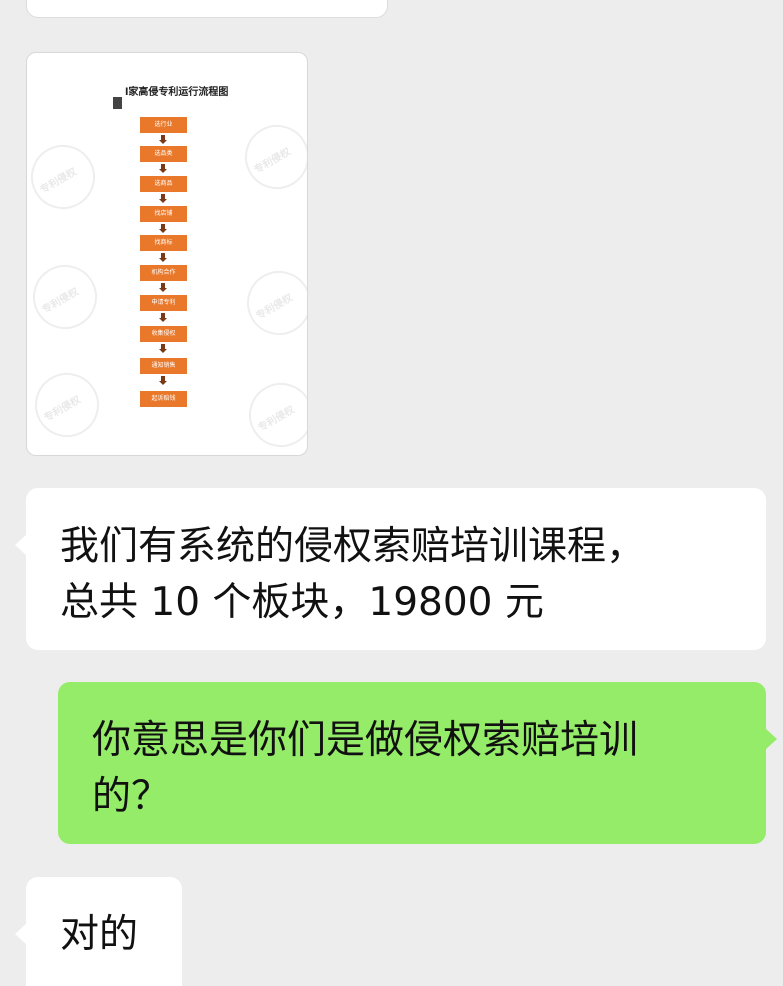 This screenshot has width=783, height=986. Describe the element at coordinates (131, 796) in the screenshot. I see `message-text-line: 的？` at that location.